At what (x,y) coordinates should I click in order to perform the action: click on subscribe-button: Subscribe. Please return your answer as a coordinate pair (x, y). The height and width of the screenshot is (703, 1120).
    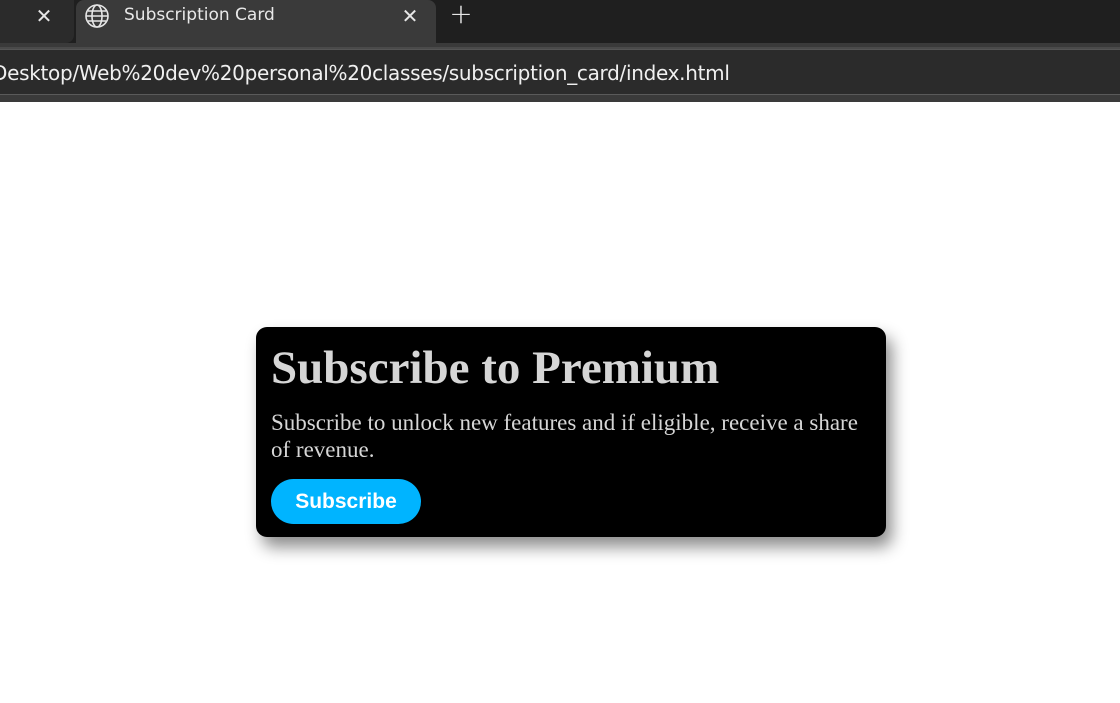
    Looking at the image, I should click on (346, 501).